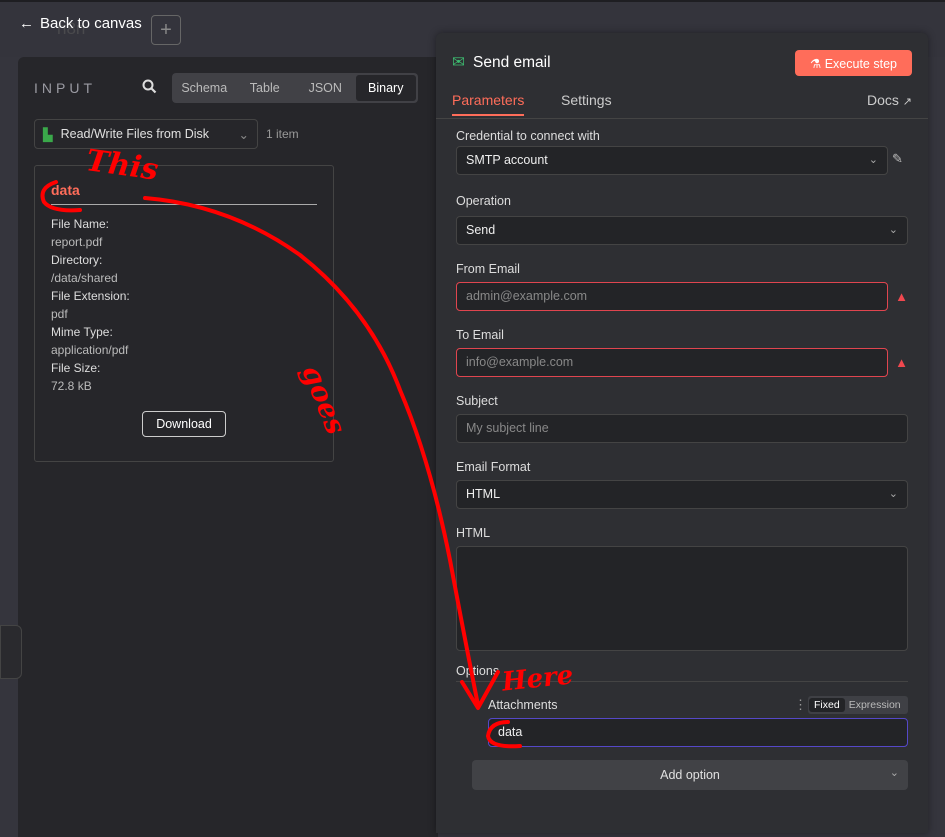  I want to click on tab-json: JSON, so click(325, 88).